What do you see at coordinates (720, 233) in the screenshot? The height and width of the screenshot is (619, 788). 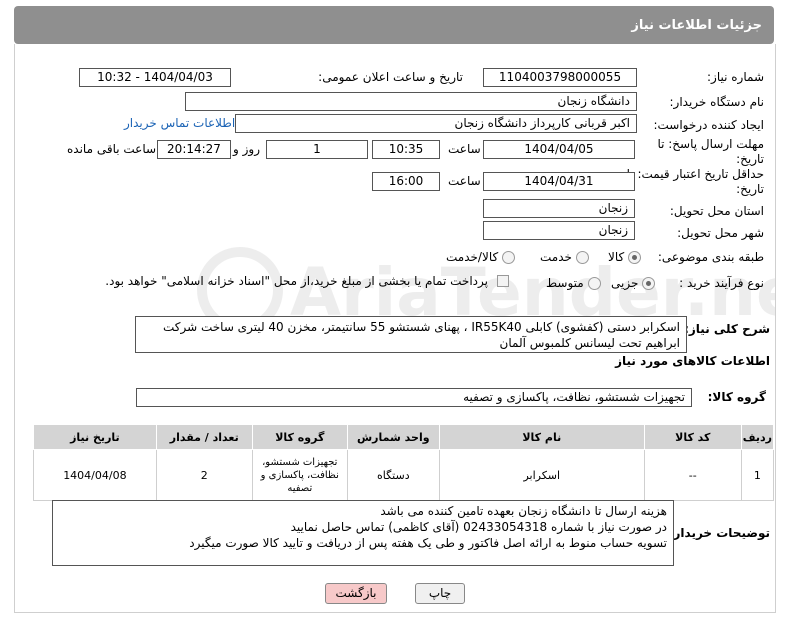 I see `city-label: شهر محل تحویل:` at bounding box center [720, 233].